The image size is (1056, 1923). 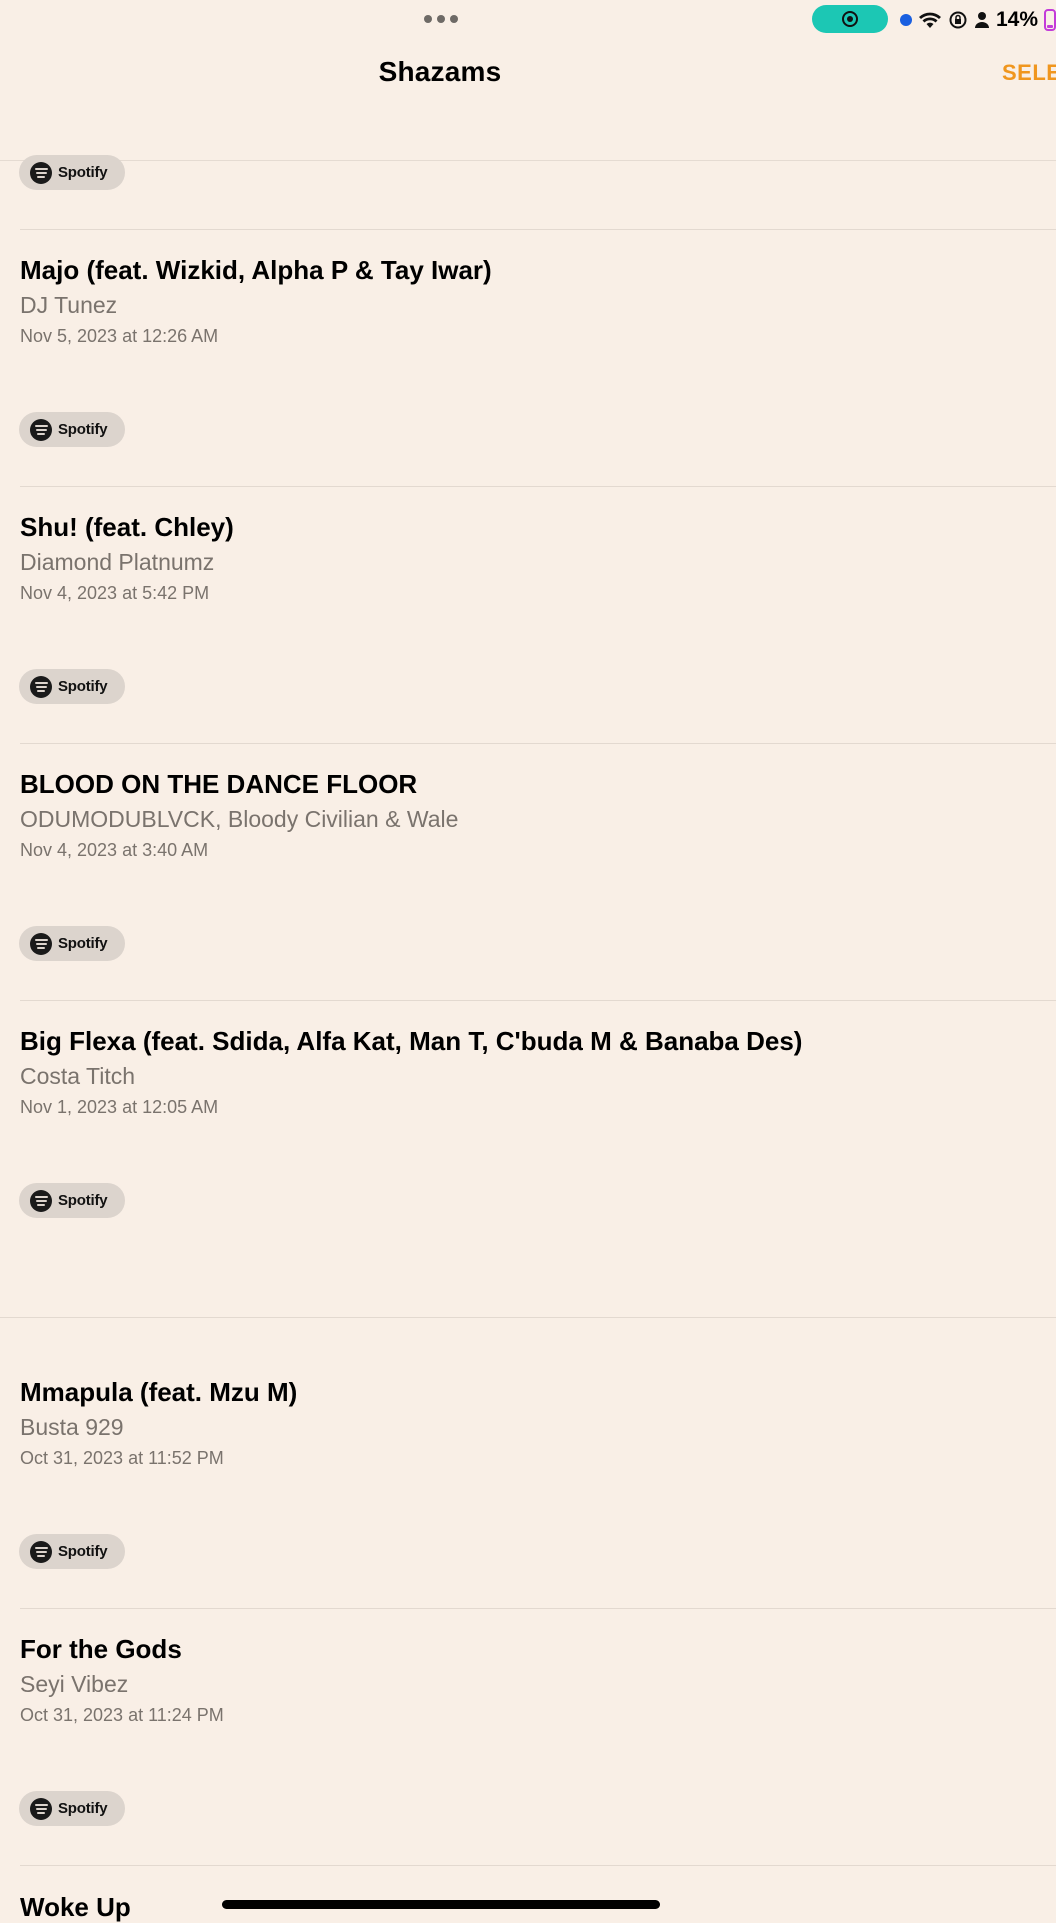 What do you see at coordinates (528, 100) in the screenshot?
I see `navigation-bar: Shazams SELE` at bounding box center [528, 100].